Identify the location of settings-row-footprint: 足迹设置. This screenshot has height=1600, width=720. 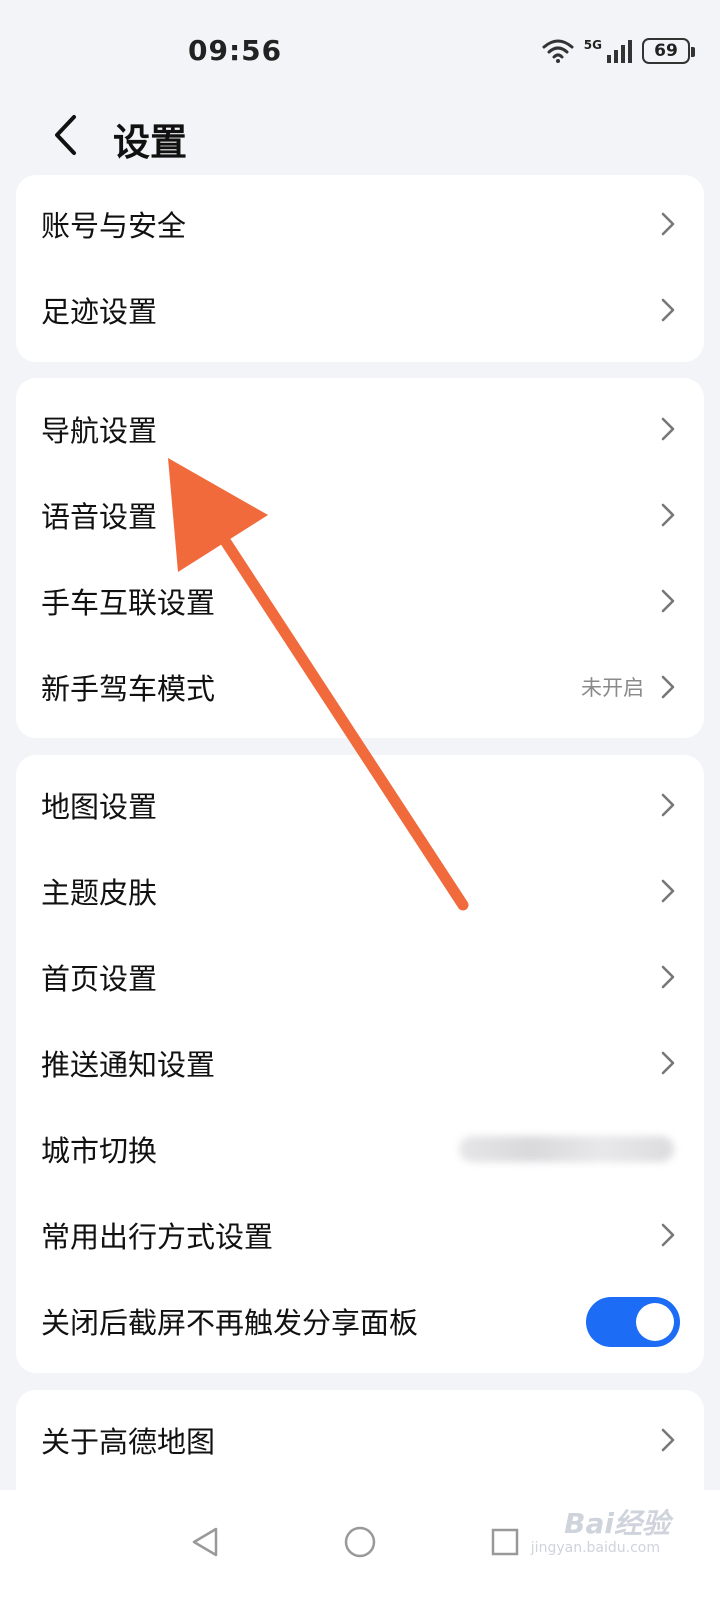
(360, 310).